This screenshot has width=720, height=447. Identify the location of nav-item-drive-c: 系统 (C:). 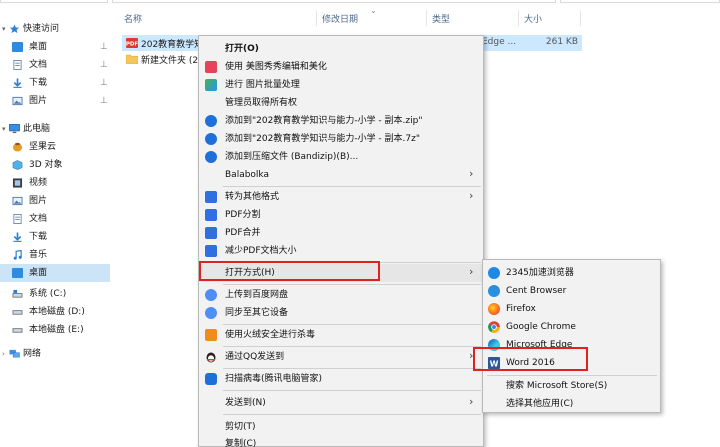
(55, 294).